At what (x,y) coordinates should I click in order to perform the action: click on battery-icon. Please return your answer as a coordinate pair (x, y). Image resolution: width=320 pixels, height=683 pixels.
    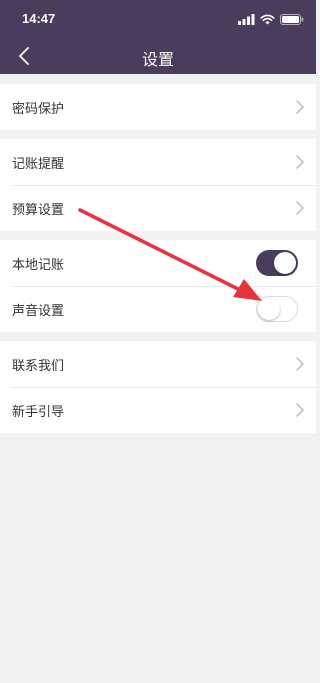
    Looking at the image, I should click on (292, 19).